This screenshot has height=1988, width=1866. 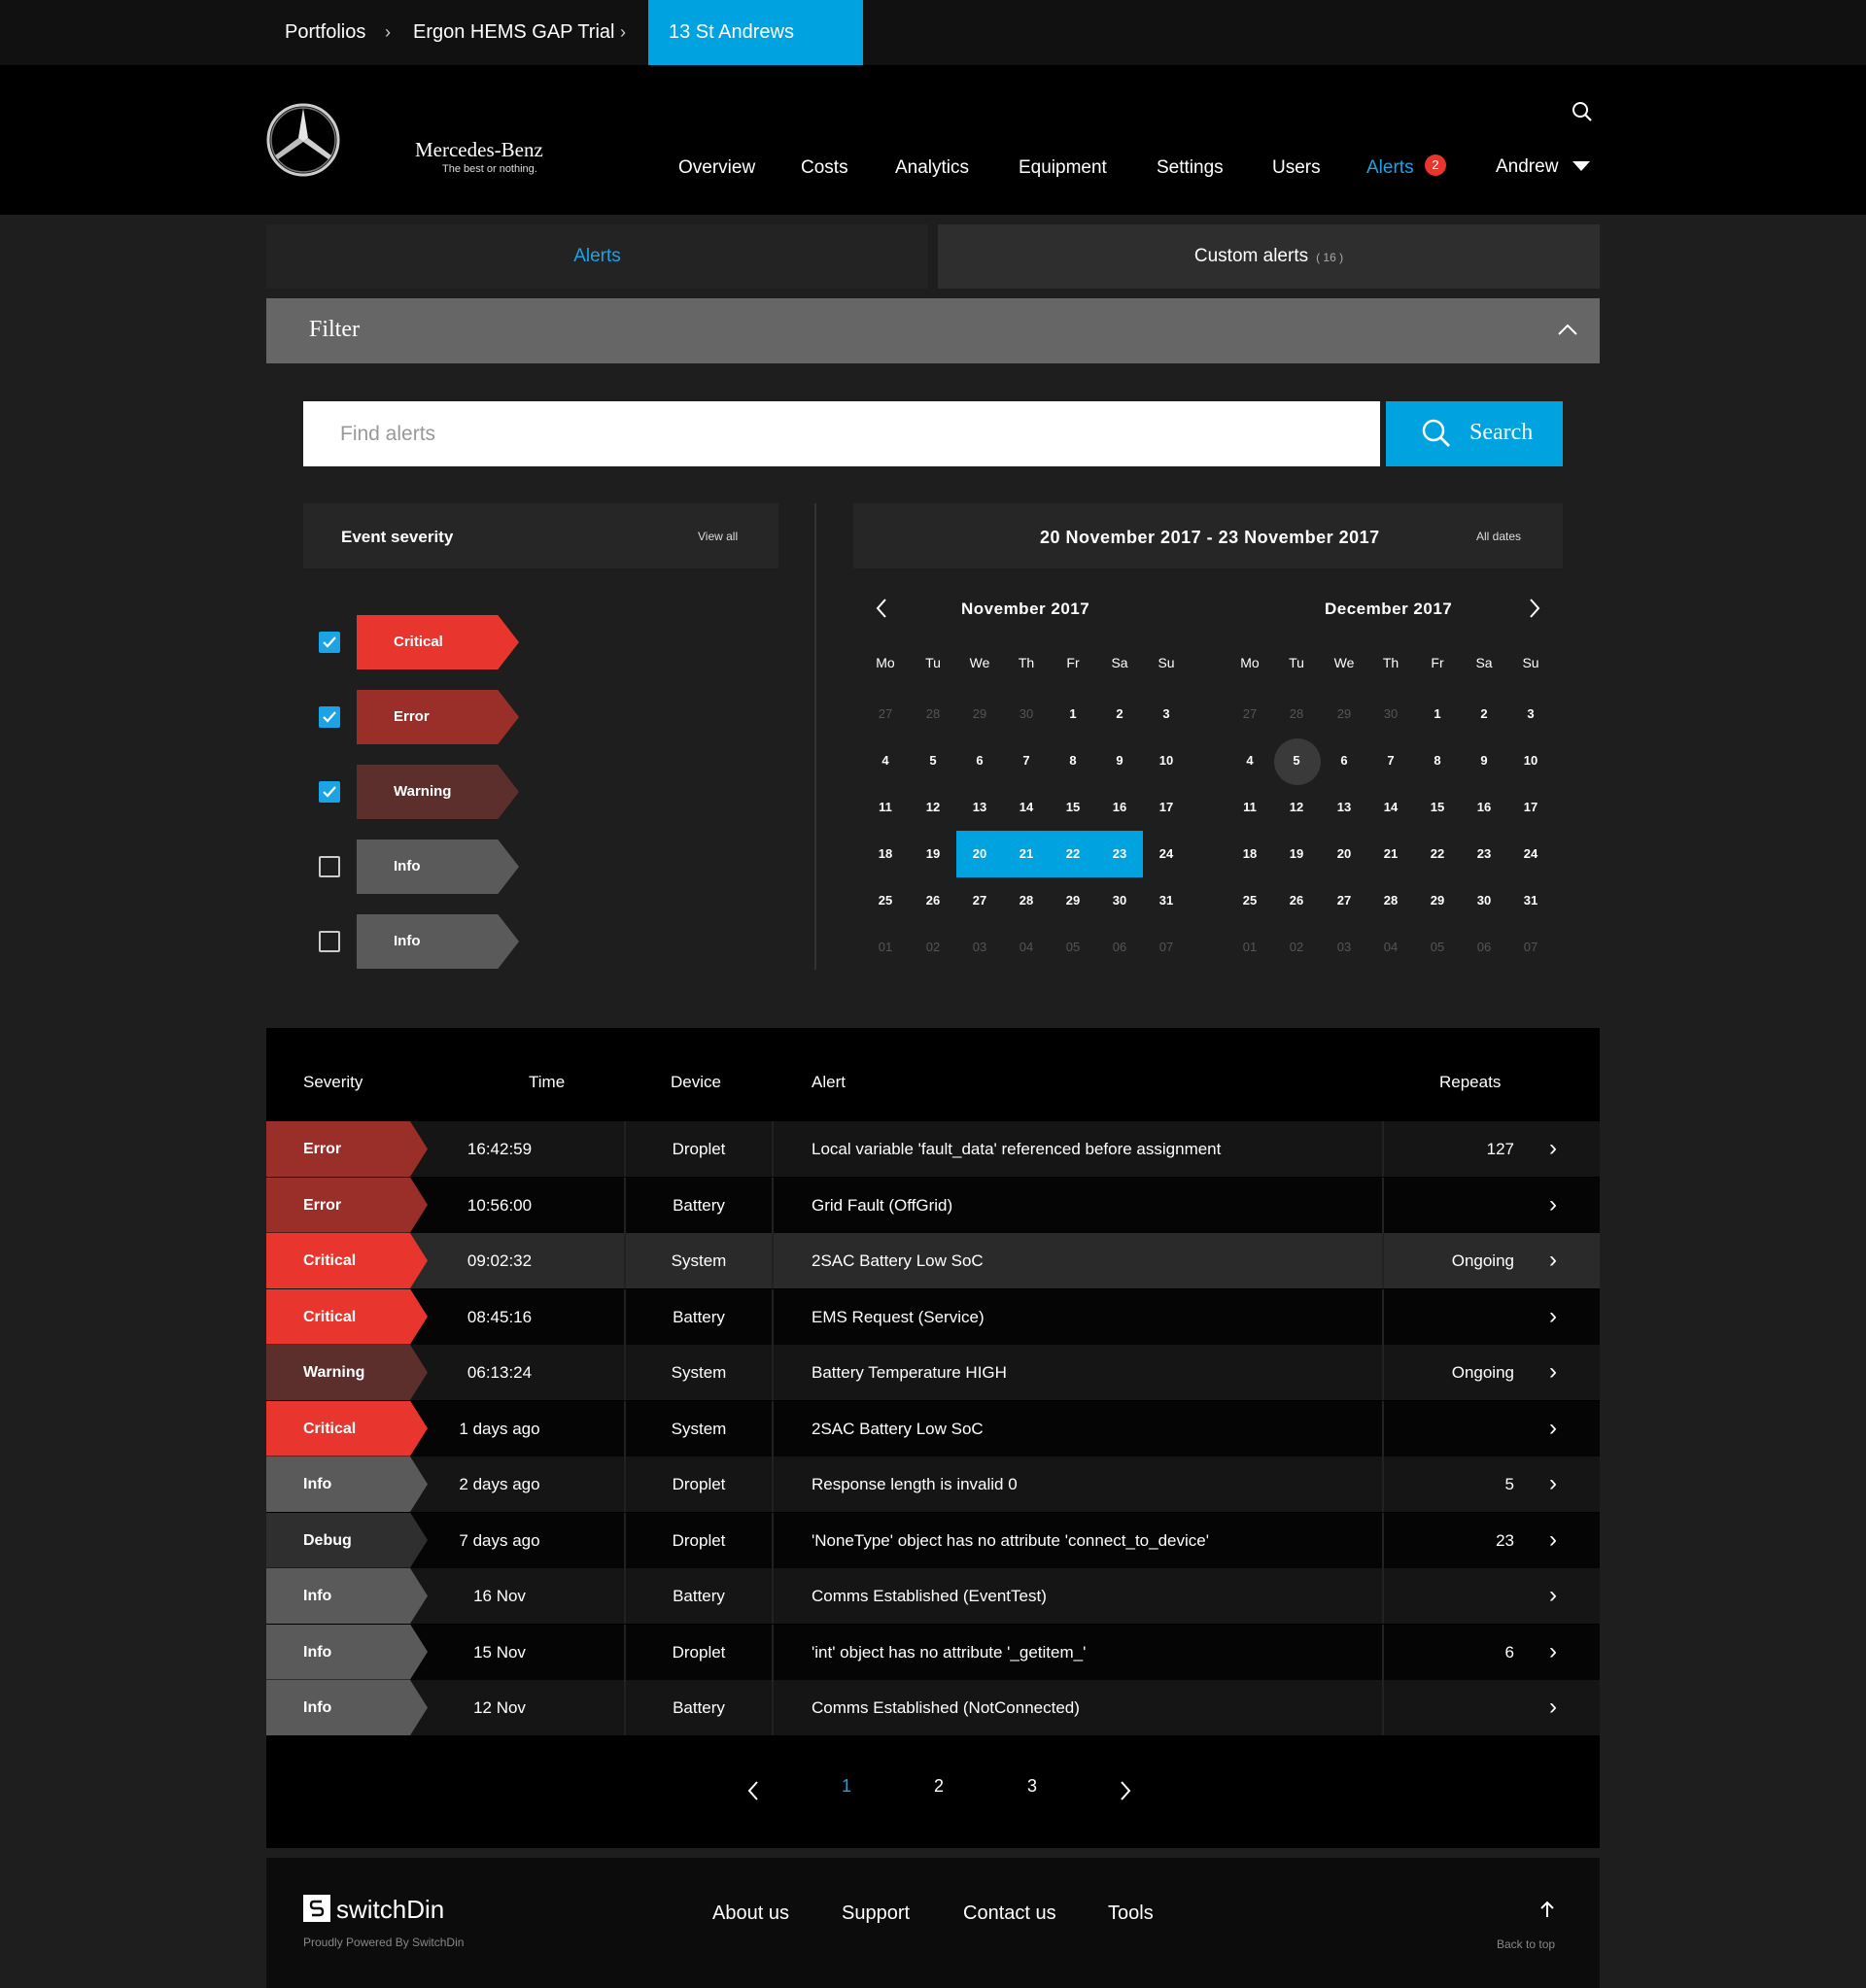 I want to click on calendar-day: 02, so click(x=933, y=947).